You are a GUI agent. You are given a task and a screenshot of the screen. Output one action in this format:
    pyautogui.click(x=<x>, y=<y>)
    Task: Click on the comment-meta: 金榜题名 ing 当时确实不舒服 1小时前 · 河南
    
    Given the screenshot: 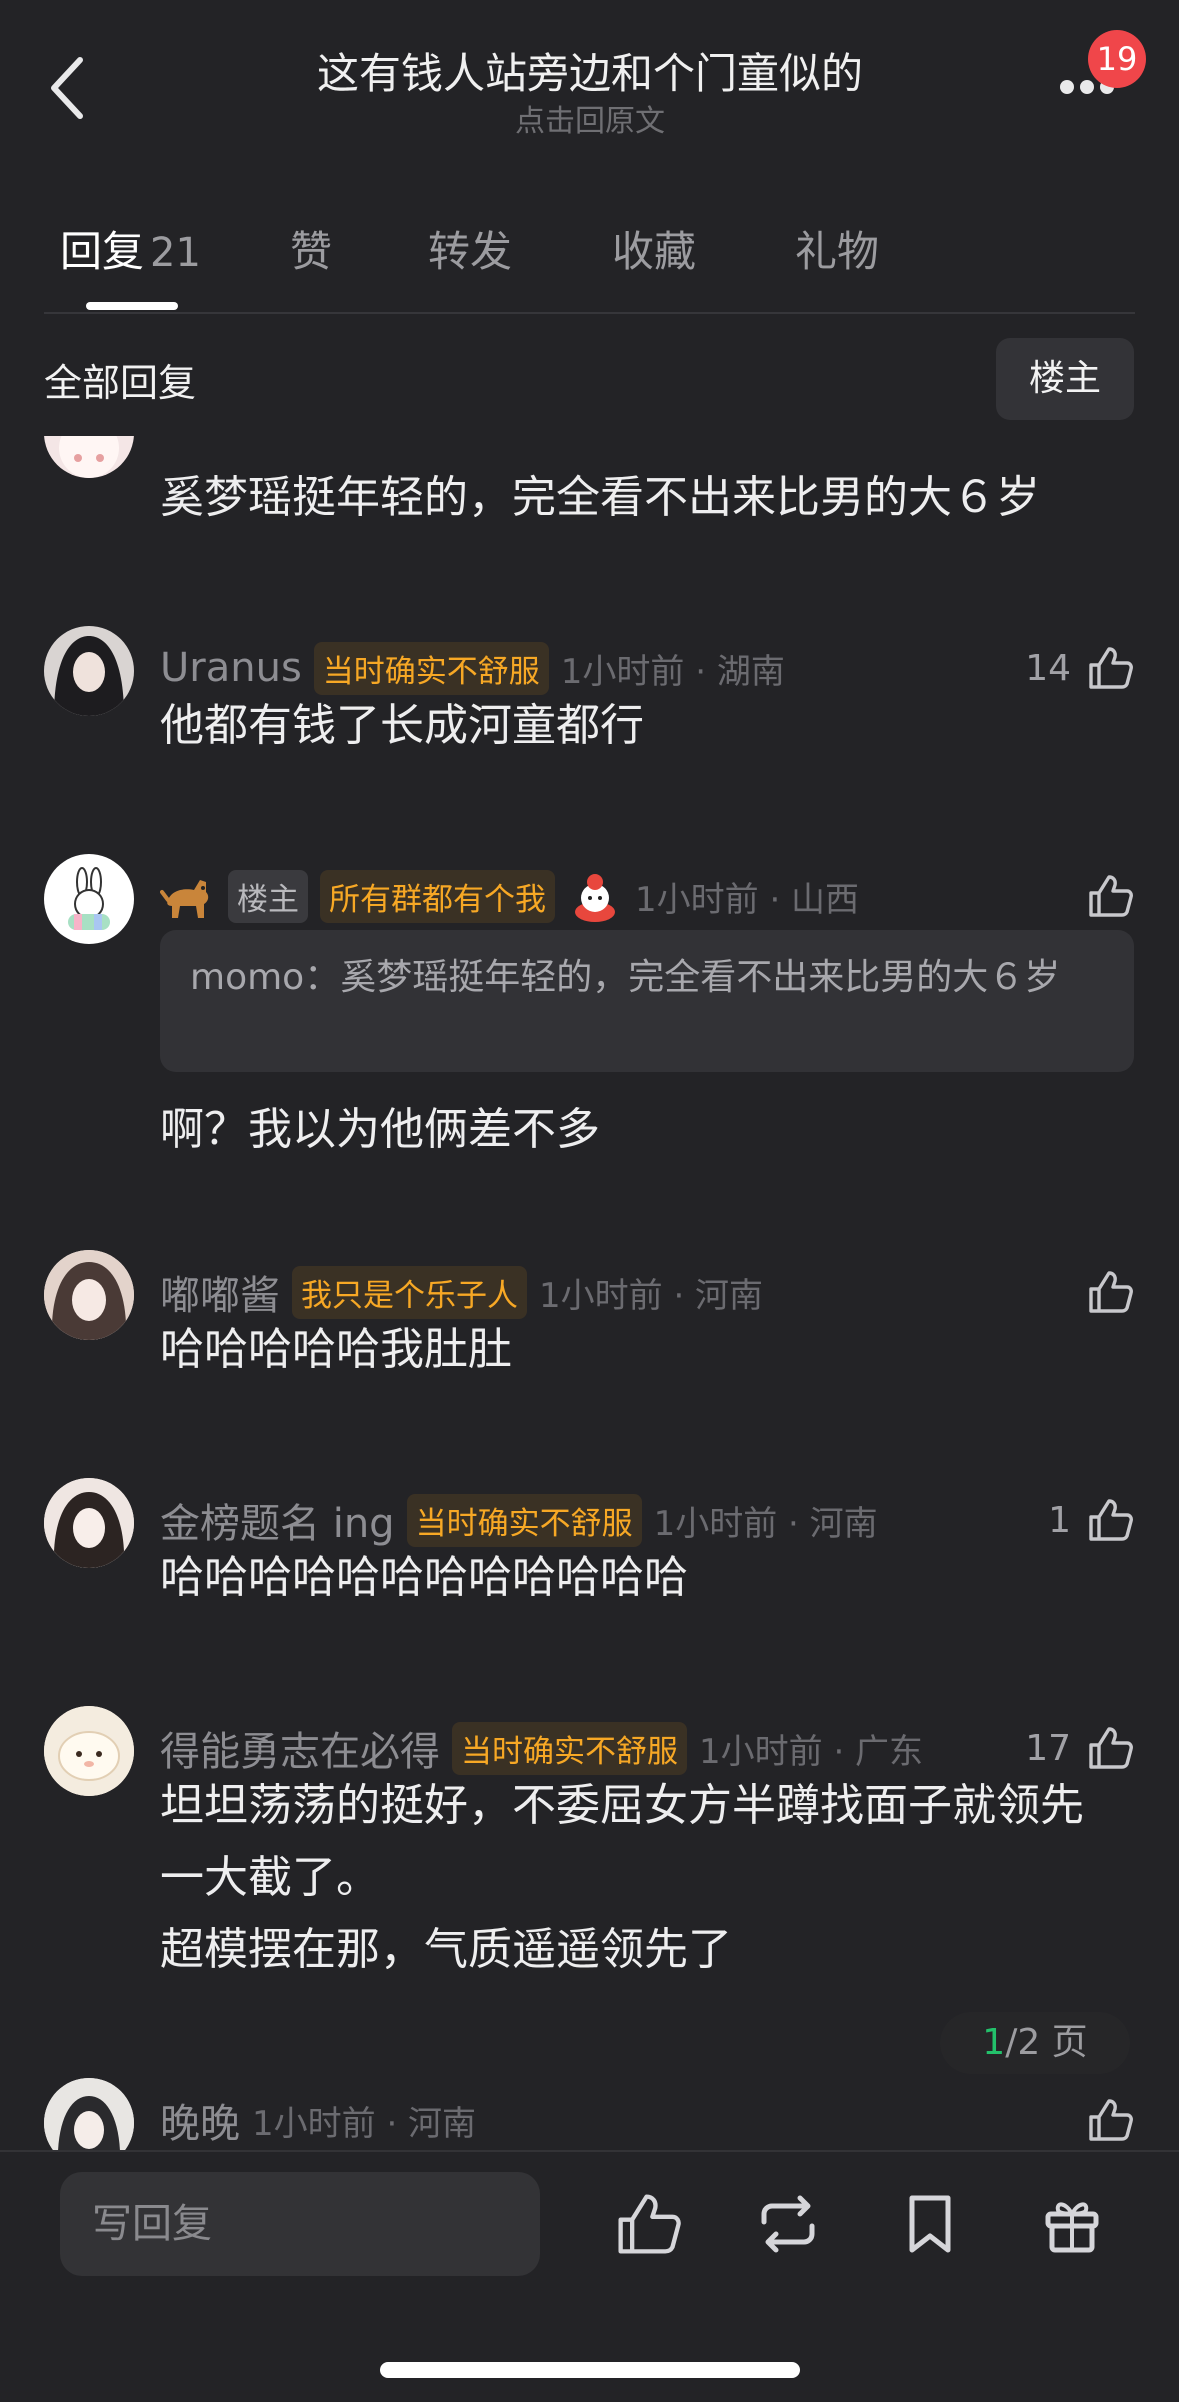 What is the action you would take?
    pyautogui.click(x=519, y=1520)
    